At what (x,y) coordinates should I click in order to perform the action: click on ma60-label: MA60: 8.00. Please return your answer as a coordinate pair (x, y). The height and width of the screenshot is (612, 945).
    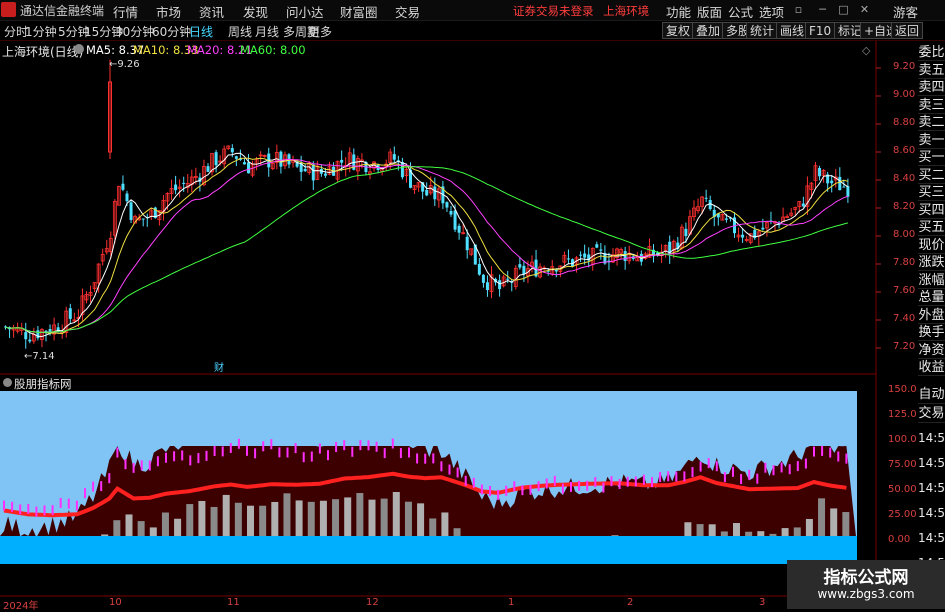
    Looking at the image, I should click on (273, 50).